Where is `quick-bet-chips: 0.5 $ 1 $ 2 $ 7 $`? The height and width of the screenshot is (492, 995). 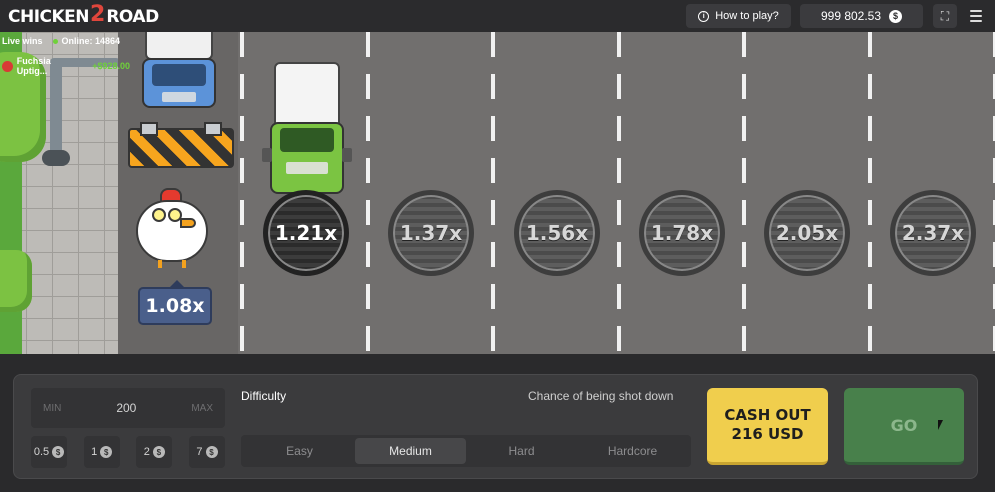
quick-bet-chips: 0.5 $ 1 $ 2 $ 7 $ is located at coordinates (128, 452).